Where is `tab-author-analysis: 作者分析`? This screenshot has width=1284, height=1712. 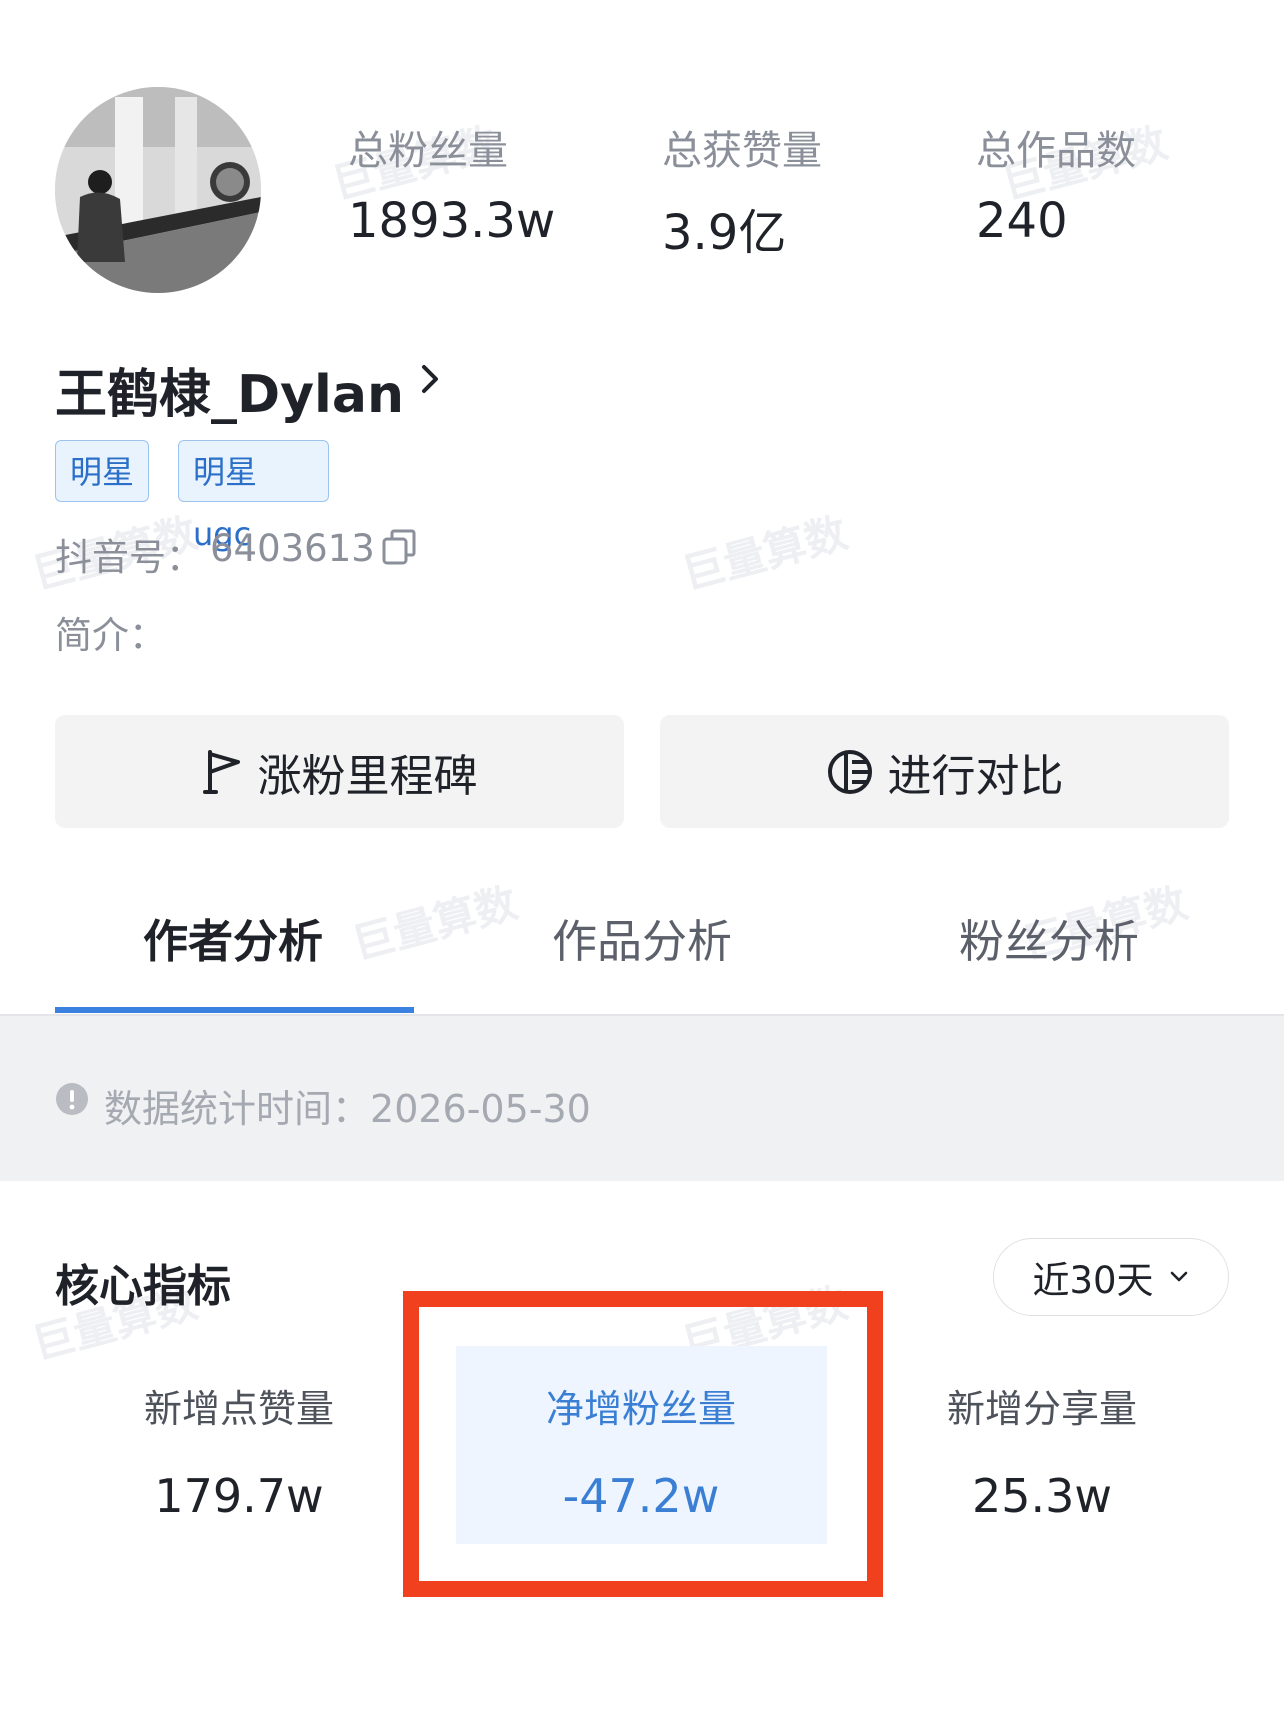
tab-author-analysis: 作者分析 is located at coordinates (233, 937).